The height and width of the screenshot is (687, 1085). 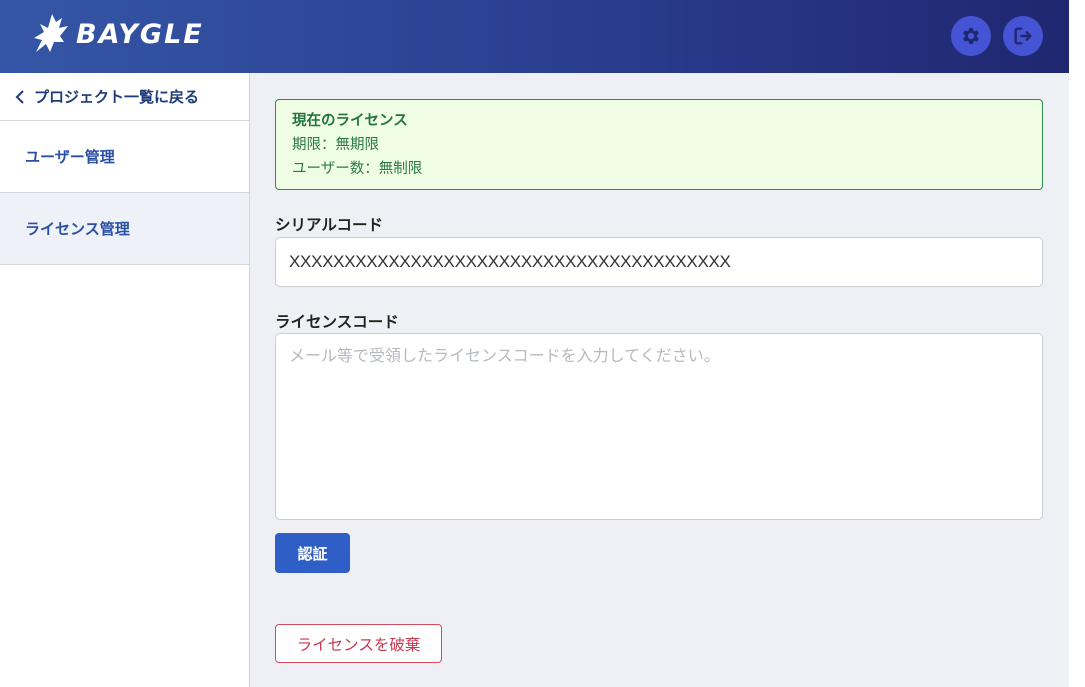 I want to click on eagle-logo-icon, so click(x=51, y=33).